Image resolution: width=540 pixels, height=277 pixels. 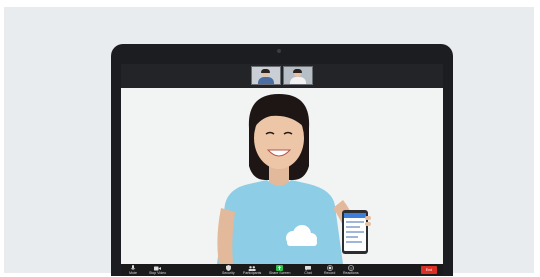 What do you see at coordinates (157, 270) in the screenshot?
I see `stop-video-button: Stop Video` at bounding box center [157, 270].